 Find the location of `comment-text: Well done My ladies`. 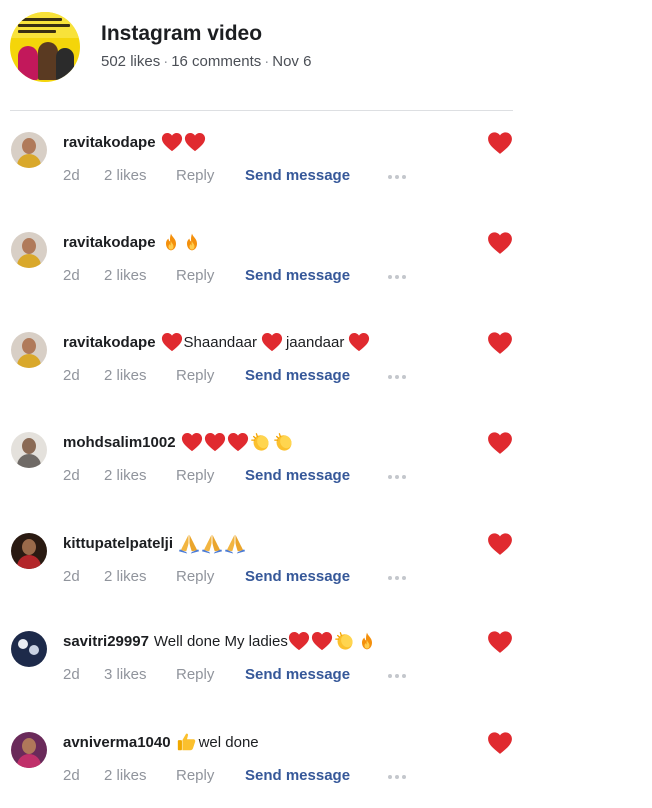

comment-text: Well done My ladies is located at coordinates (266, 641).